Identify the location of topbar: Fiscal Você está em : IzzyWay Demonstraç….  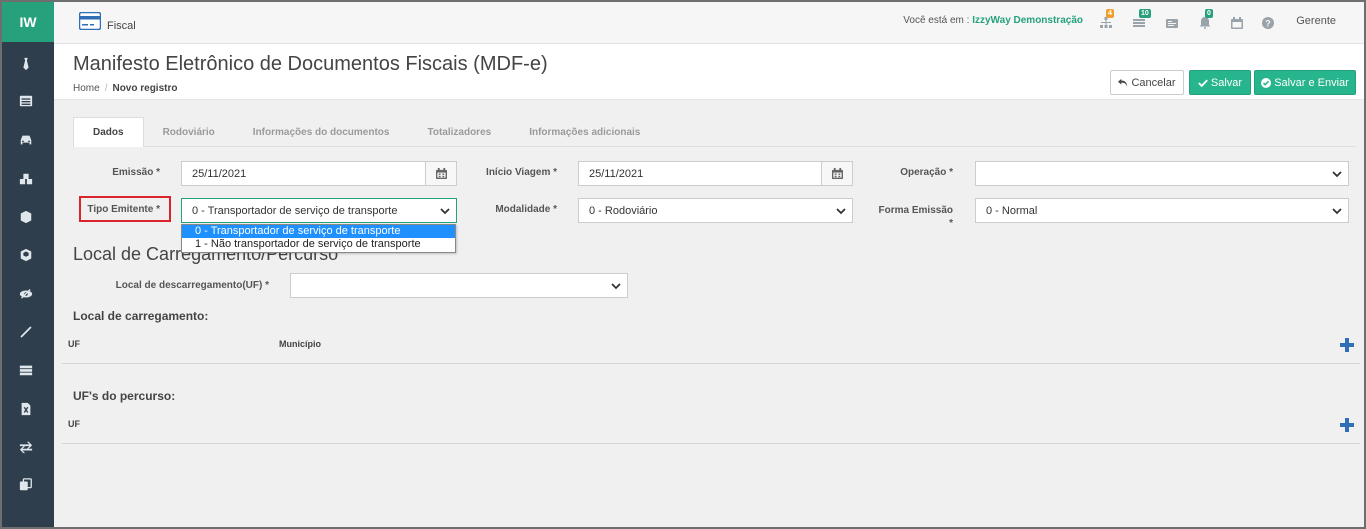
(709, 23).